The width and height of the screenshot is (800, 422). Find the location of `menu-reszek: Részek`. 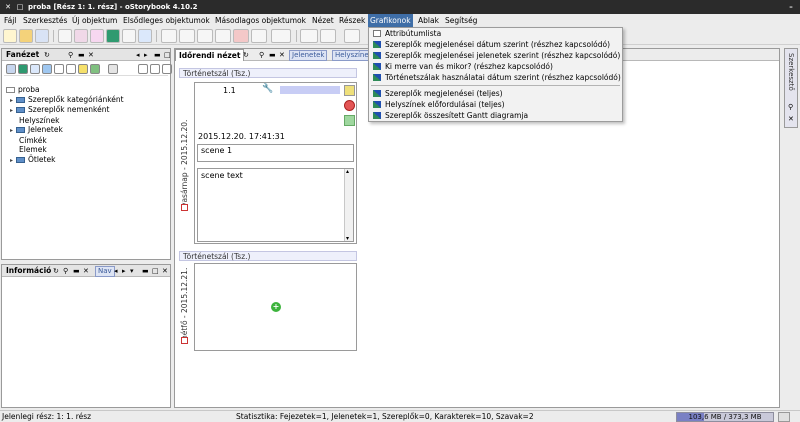

menu-reszek: Részek is located at coordinates (352, 20).